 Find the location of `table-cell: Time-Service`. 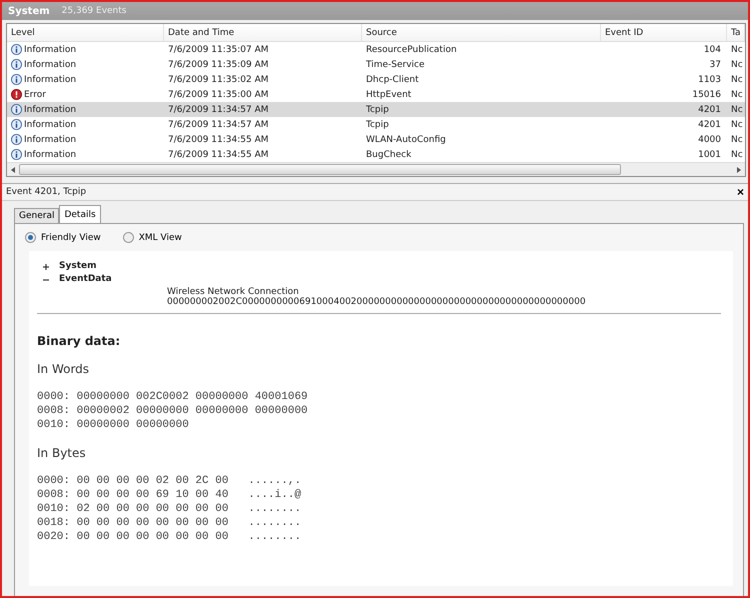

table-cell: Time-Service is located at coordinates (395, 65).